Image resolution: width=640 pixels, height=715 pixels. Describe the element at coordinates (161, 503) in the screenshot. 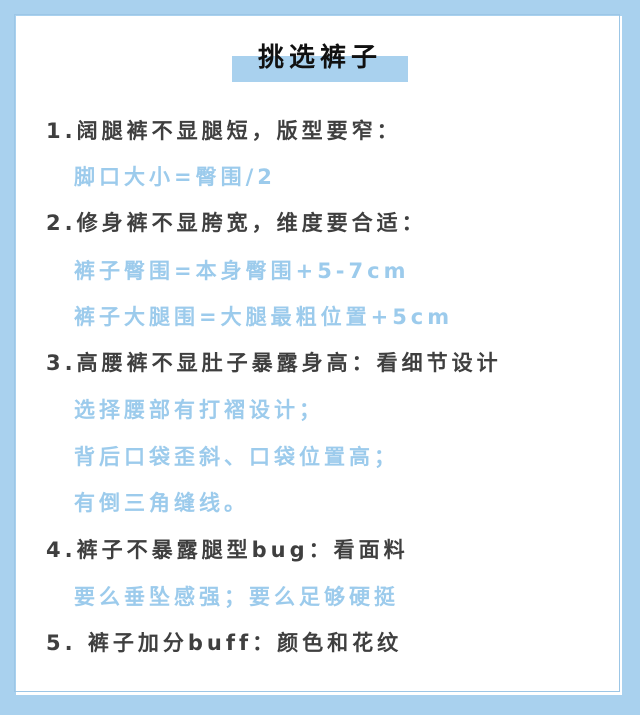

I see `tip-3-detail-3: 有倒三角缝线。` at that location.